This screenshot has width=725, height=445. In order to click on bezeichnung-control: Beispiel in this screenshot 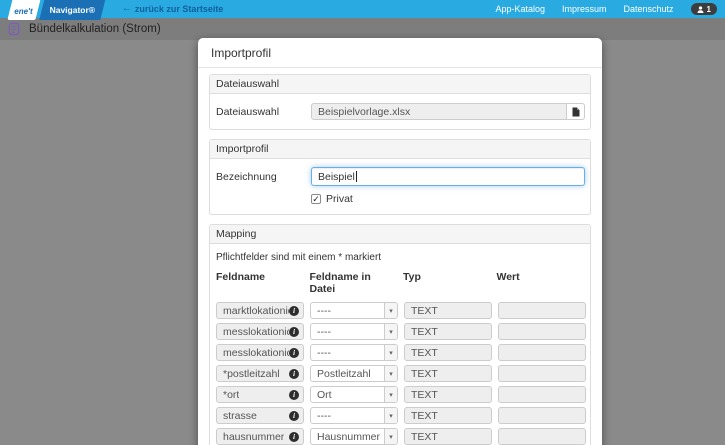, I will do `click(448, 176)`.